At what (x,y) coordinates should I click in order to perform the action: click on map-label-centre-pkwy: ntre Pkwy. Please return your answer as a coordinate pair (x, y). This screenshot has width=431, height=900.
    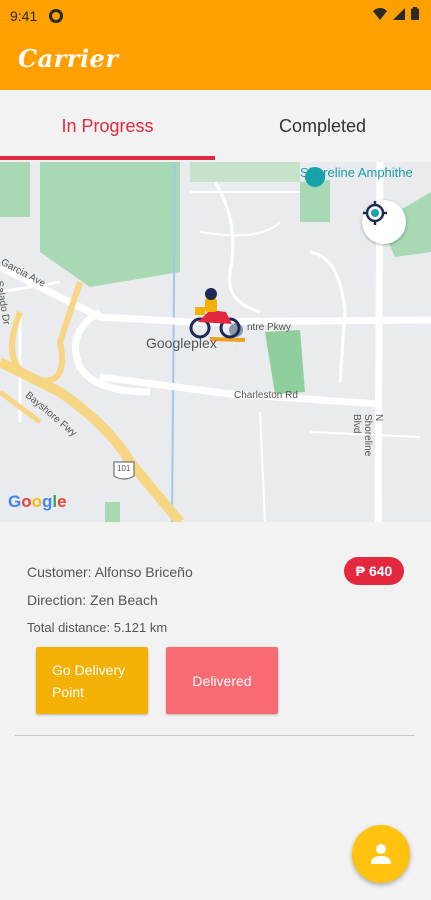
    Looking at the image, I should click on (269, 327).